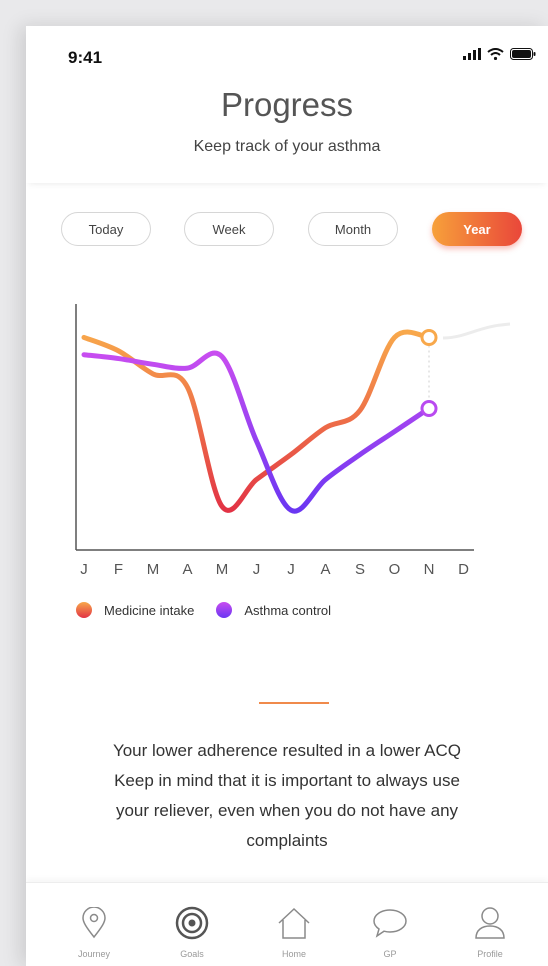 The width and height of the screenshot is (548, 966). What do you see at coordinates (353, 229) in the screenshot?
I see `filter-month-button: Month` at bounding box center [353, 229].